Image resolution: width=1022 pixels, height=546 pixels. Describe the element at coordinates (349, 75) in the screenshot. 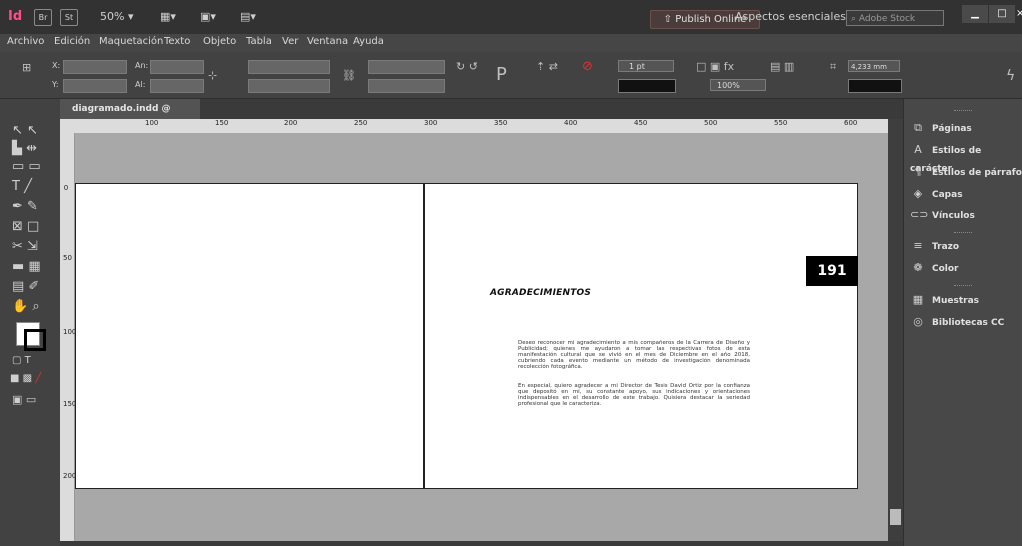

I see `constrain-proportions-icon: ⛓` at that location.